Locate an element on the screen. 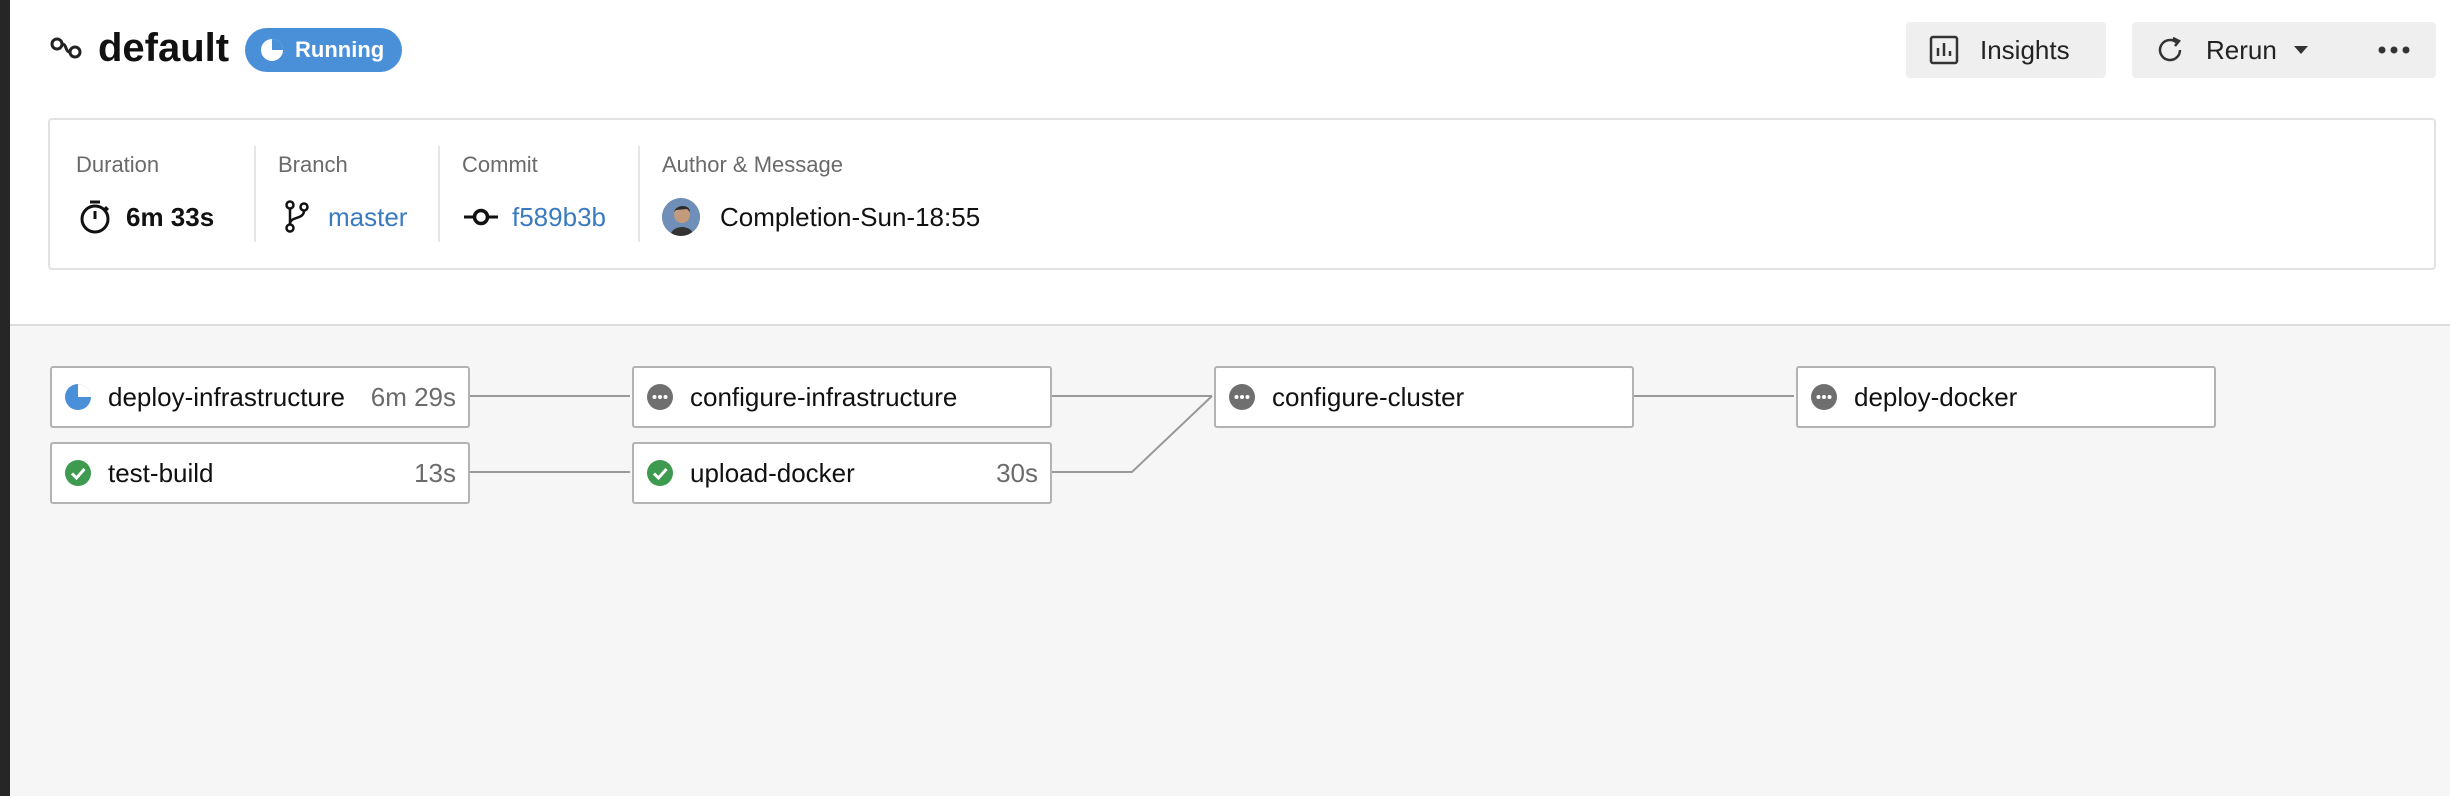  author-message: Completion-Sun-18:55 is located at coordinates (850, 216).